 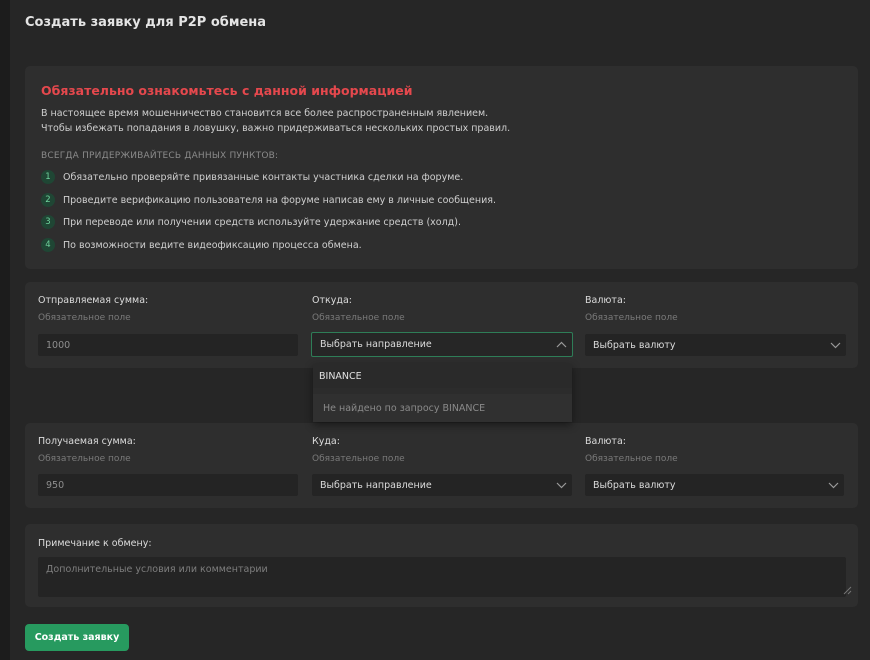 I want to click on receive-currency-hint: Обязательное поле, so click(x=631, y=459).